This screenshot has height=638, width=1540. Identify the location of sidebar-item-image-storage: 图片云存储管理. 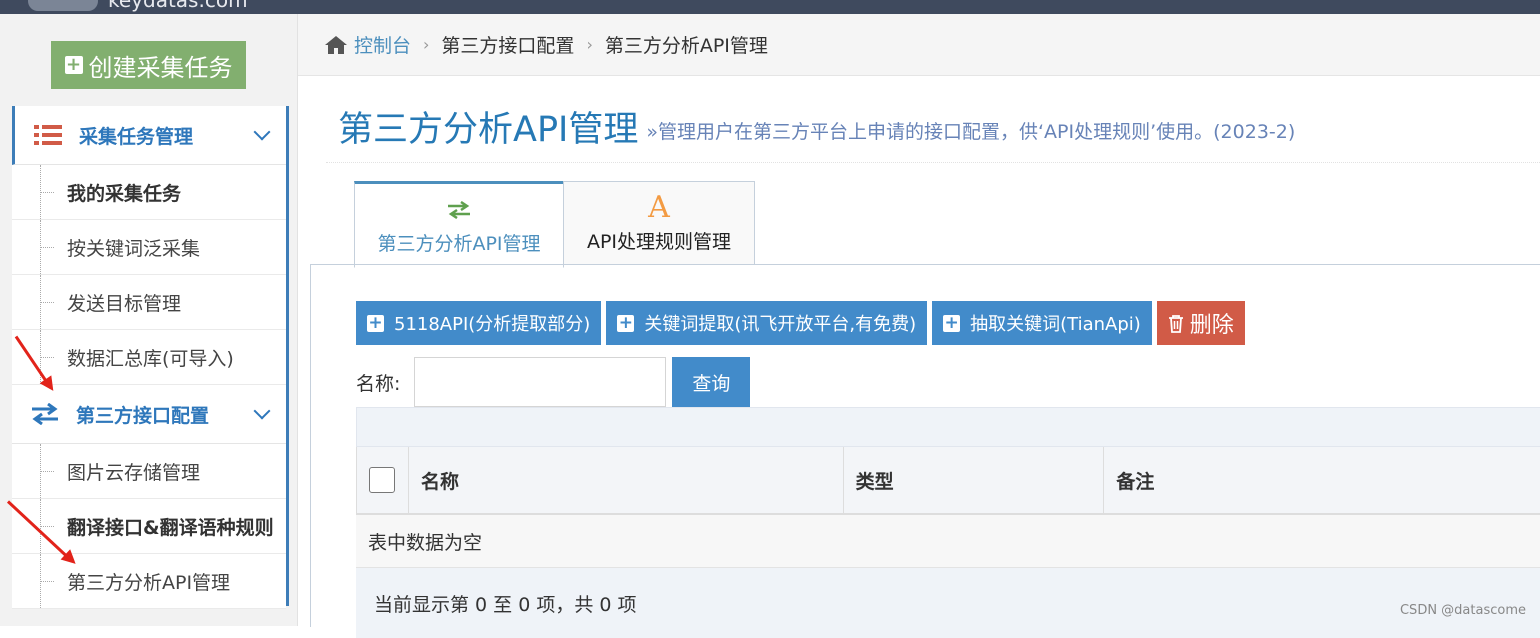
(149, 471).